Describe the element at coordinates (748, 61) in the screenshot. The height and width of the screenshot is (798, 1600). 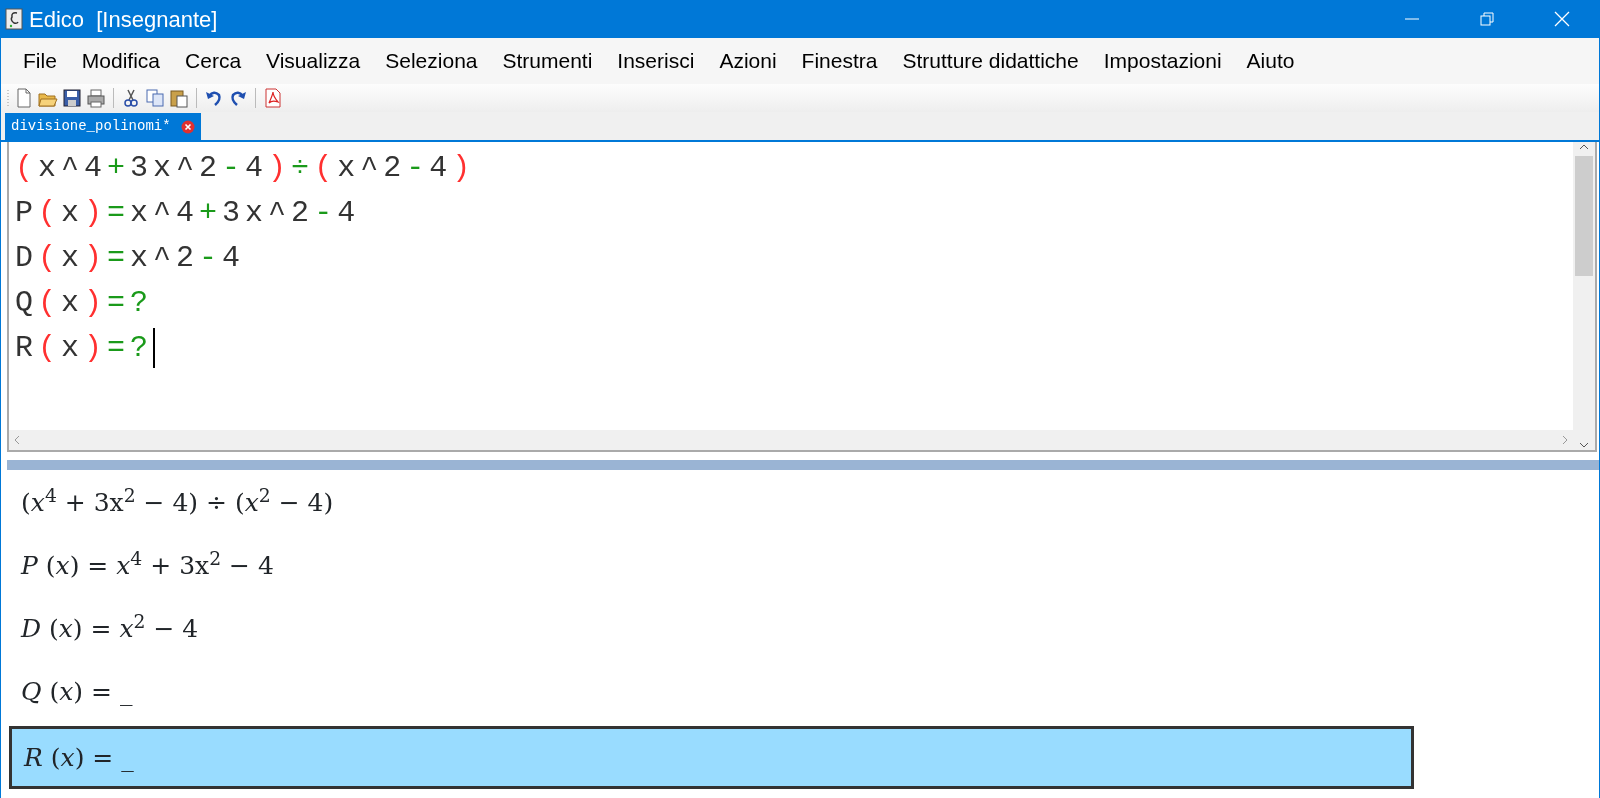
I see `menu-item: Azioni` at that location.